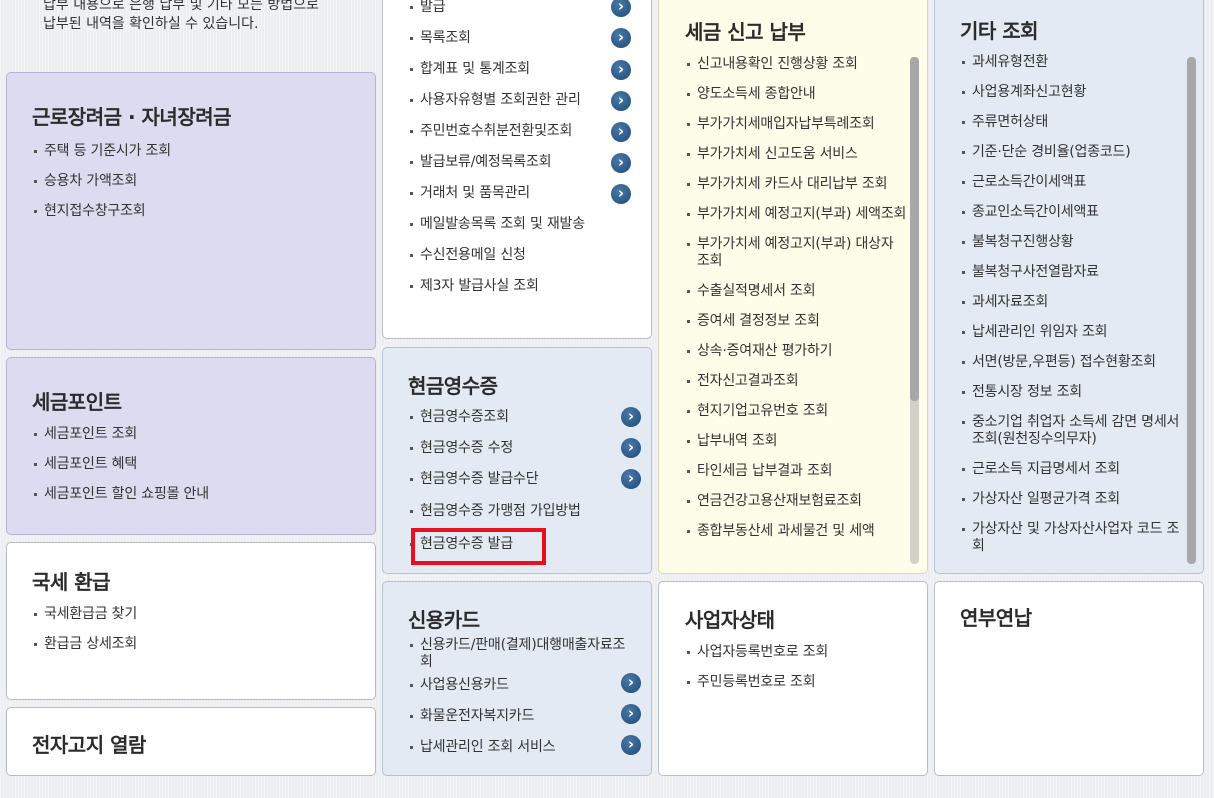 This screenshot has height=798, width=1214. What do you see at coordinates (523, 255) in the screenshot?
I see `link-item: 수신전용메일 신청` at bounding box center [523, 255].